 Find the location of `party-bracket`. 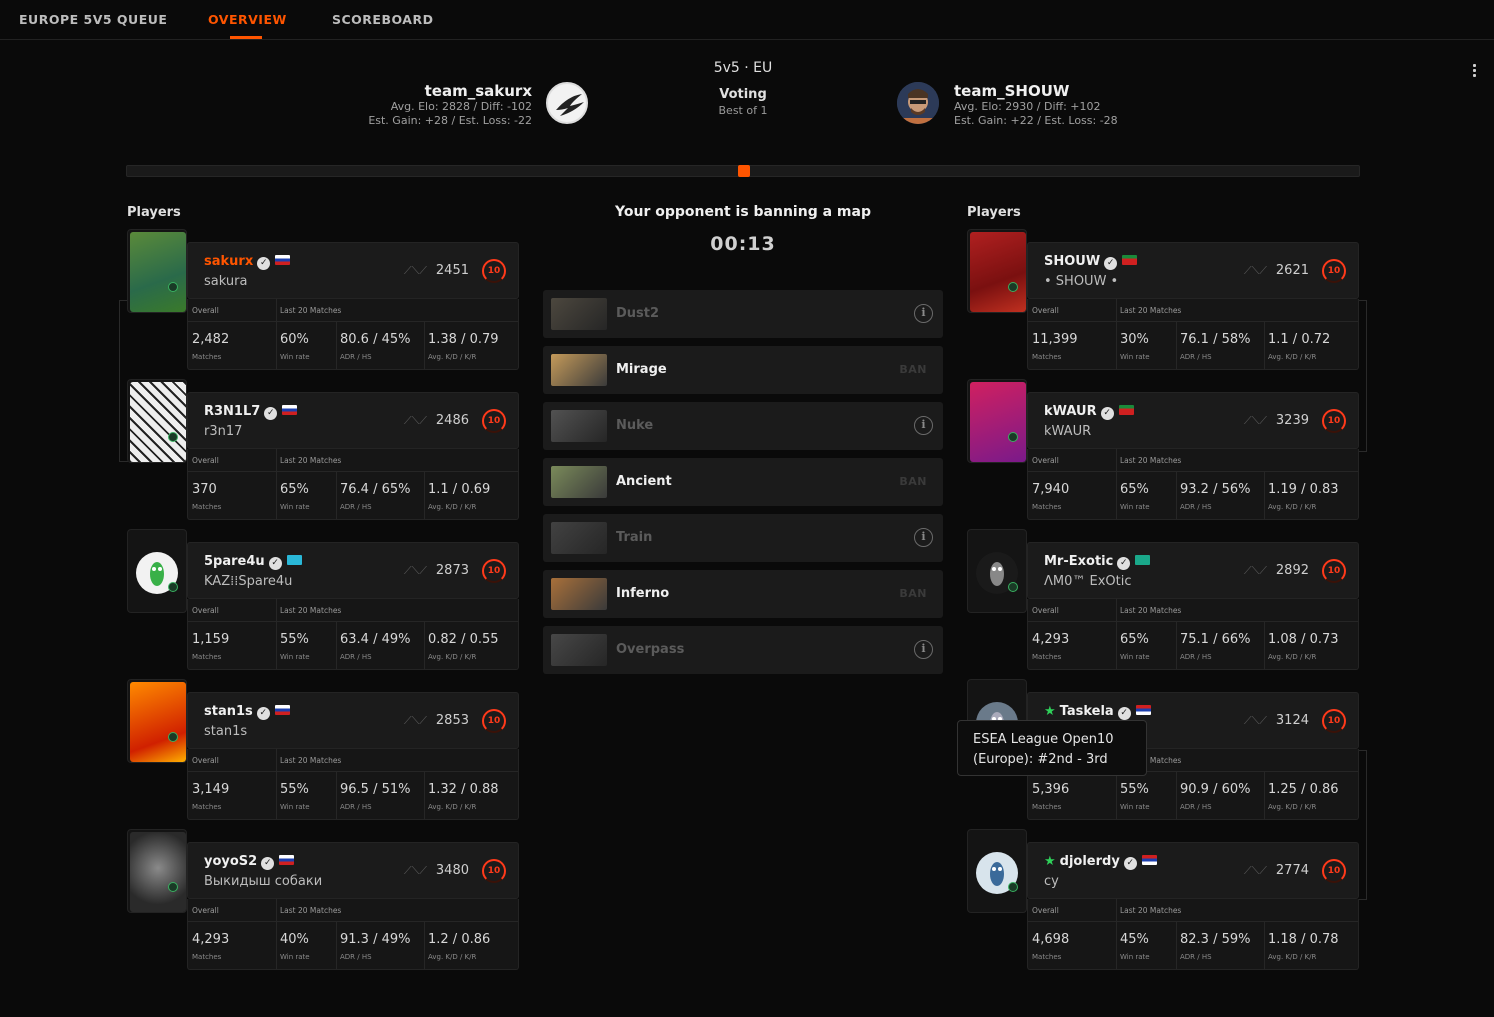

party-bracket is located at coordinates (1362, 825).